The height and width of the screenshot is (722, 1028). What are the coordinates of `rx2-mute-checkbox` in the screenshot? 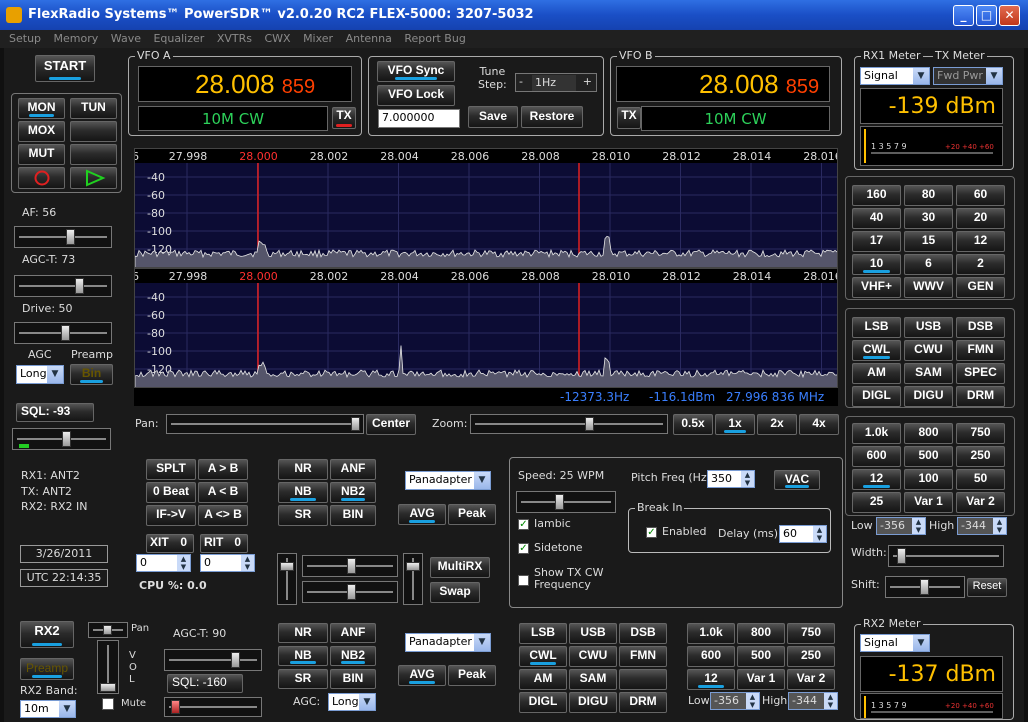 It's located at (108, 704).